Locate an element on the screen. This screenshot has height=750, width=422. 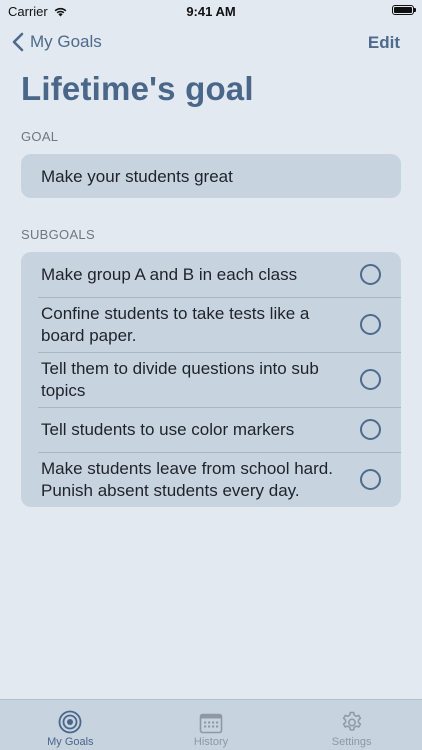
gear-icon is located at coordinates (352, 721).